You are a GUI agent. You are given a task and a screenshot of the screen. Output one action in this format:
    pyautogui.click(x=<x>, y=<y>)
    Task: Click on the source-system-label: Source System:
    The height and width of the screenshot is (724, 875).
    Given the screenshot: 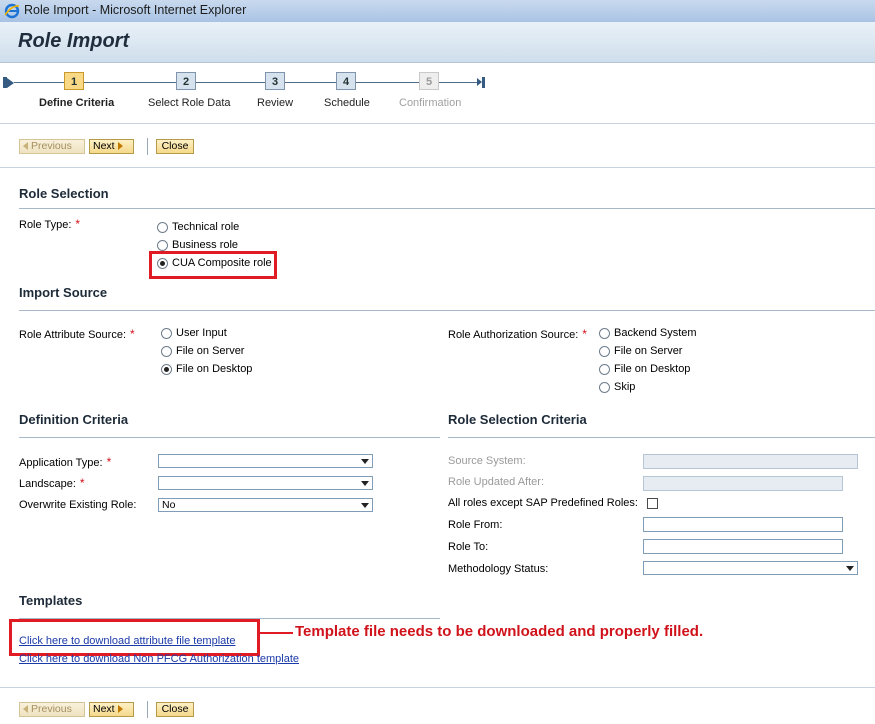 What is the action you would take?
    pyautogui.click(x=487, y=461)
    